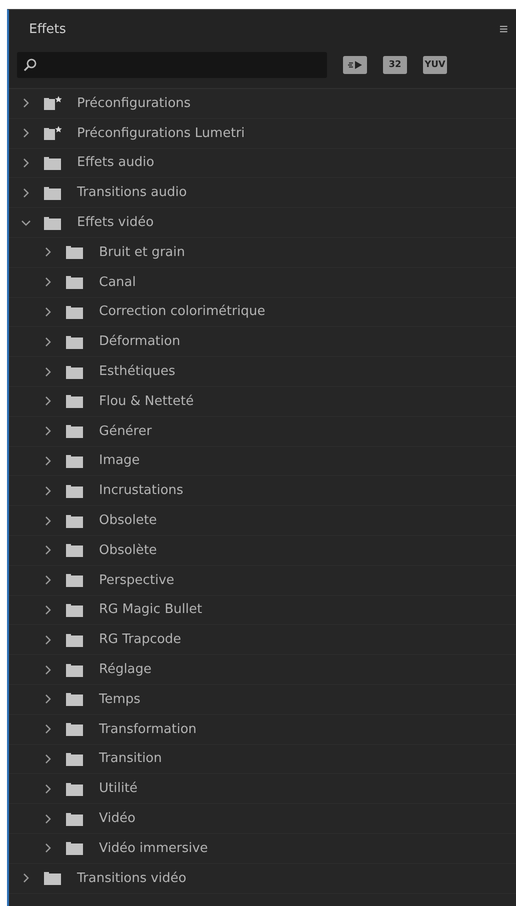 The image size is (516, 906). Describe the element at coordinates (30, 65) in the screenshot. I see `search-icon` at that location.